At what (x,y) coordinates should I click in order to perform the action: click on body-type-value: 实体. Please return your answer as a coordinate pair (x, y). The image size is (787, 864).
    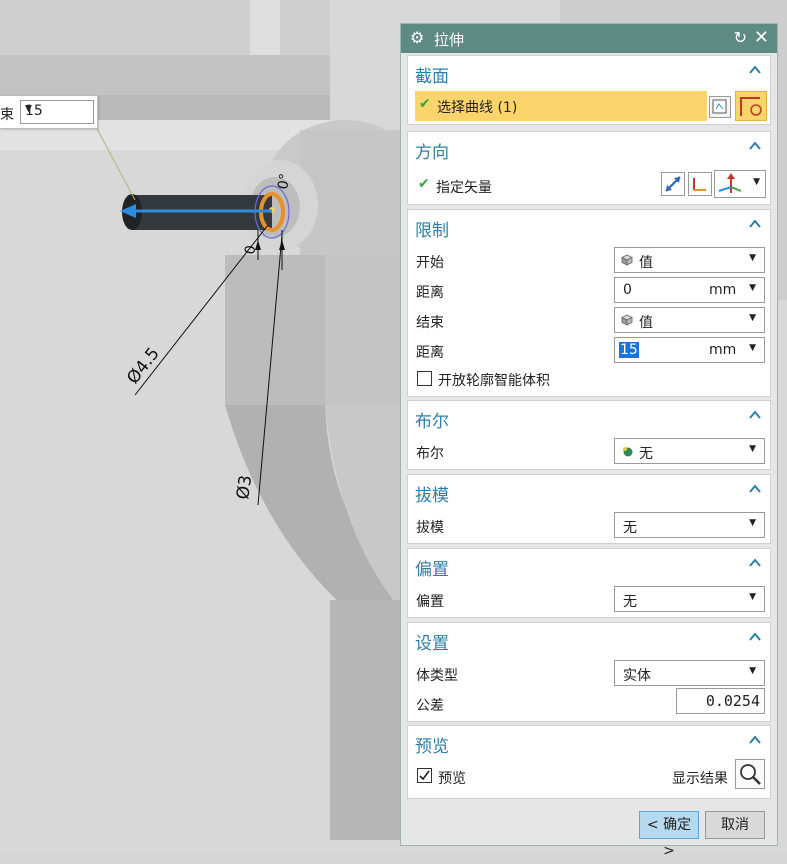
    Looking at the image, I should click on (637, 676).